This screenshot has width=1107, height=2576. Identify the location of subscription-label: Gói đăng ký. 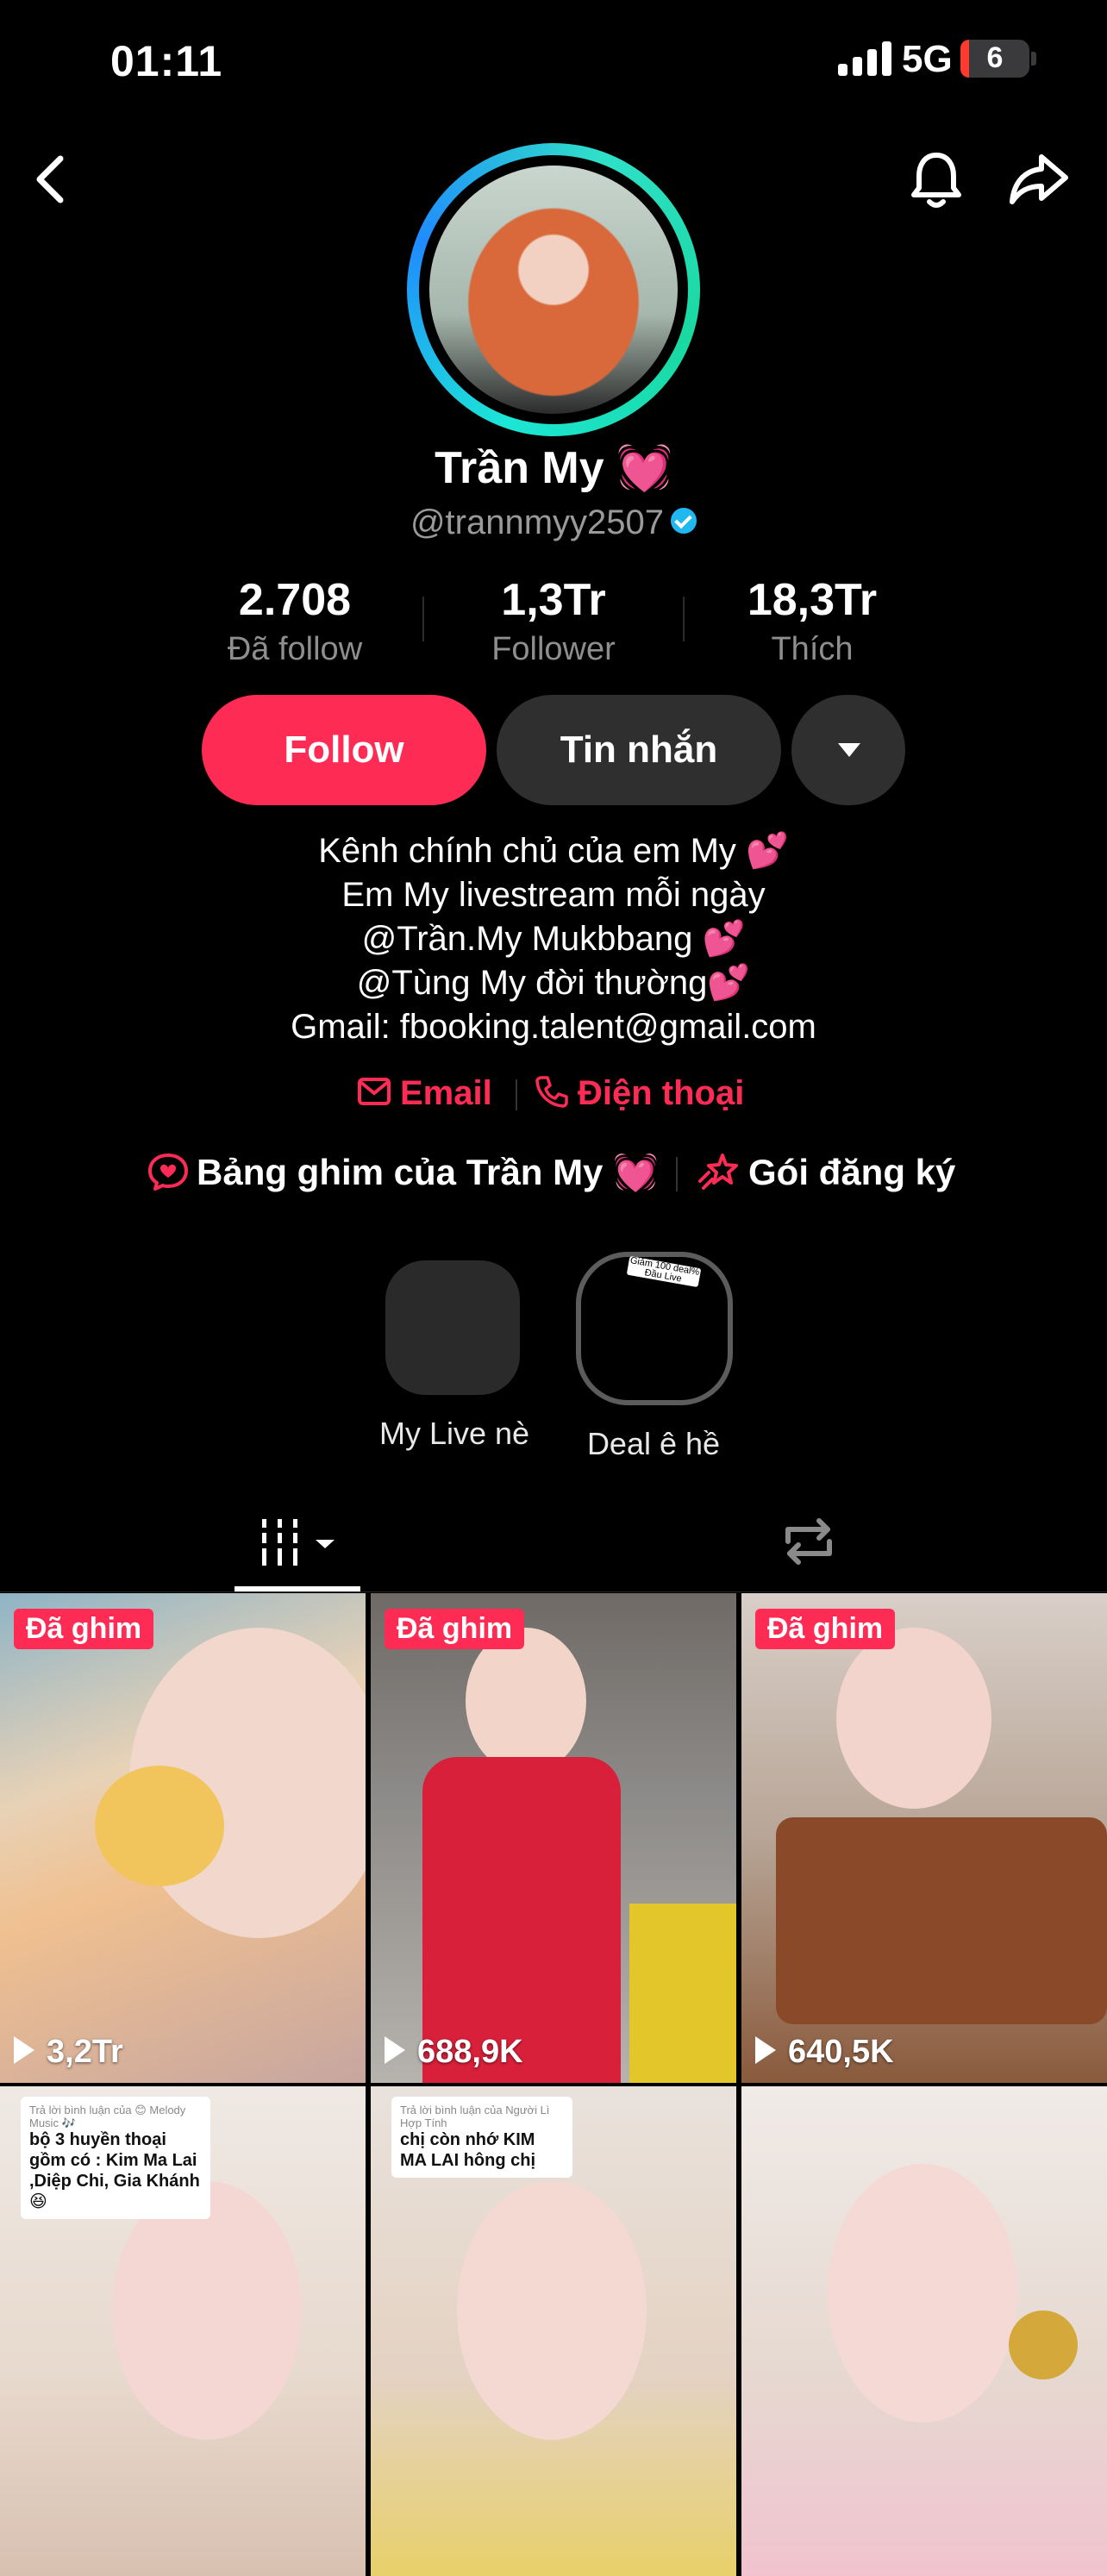
(852, 1172).